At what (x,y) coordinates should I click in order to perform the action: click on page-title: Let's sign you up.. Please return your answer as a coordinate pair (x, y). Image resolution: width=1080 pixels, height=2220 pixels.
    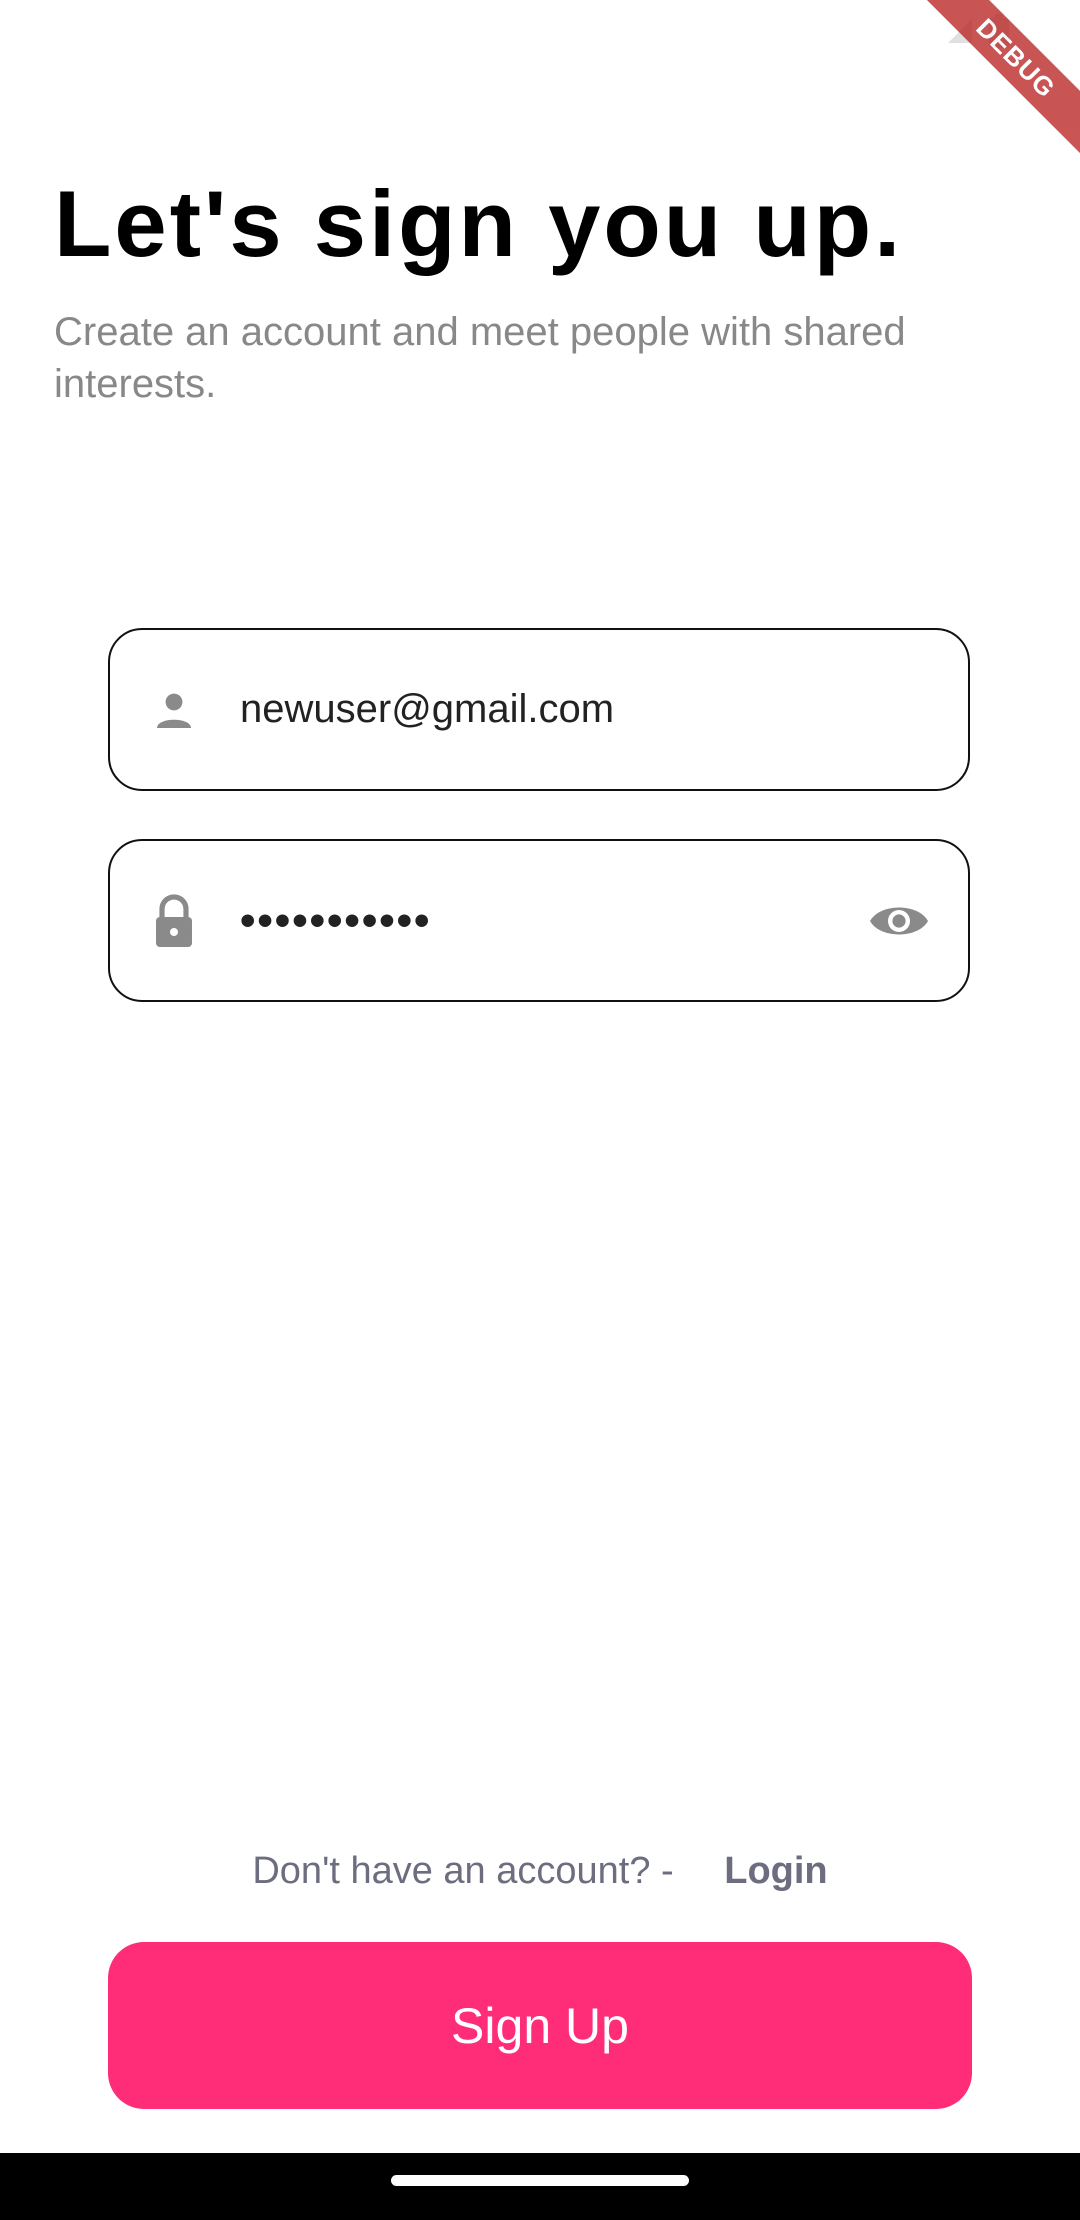
    Looking at the image, I should click on (479, 223).